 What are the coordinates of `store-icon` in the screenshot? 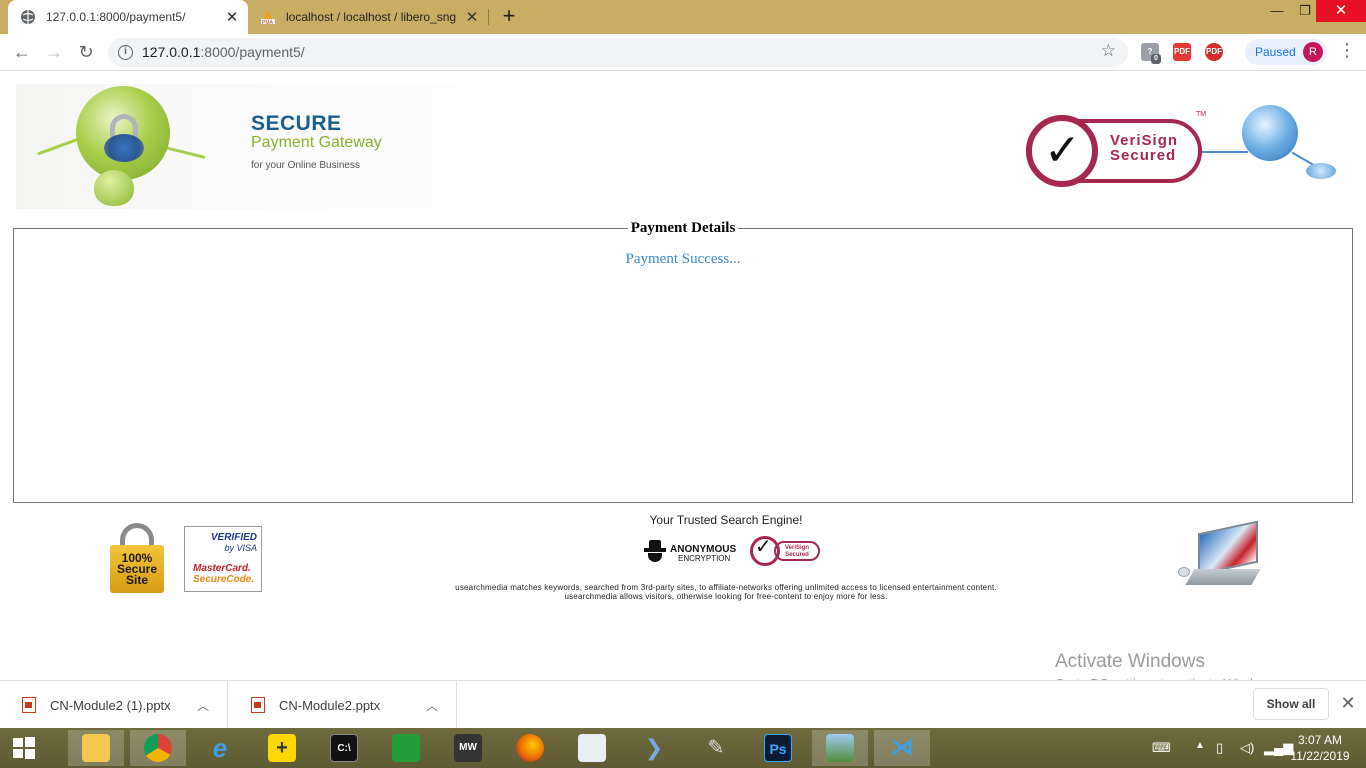 It's located at (406, 748).